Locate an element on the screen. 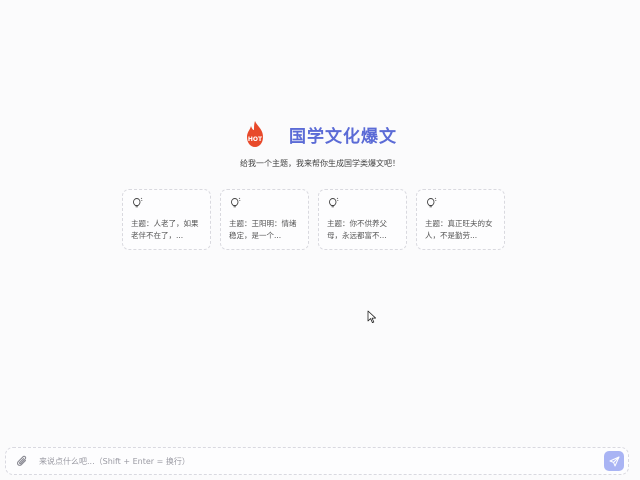  mouse-pointer-icon is located at coordinates (371, 316).